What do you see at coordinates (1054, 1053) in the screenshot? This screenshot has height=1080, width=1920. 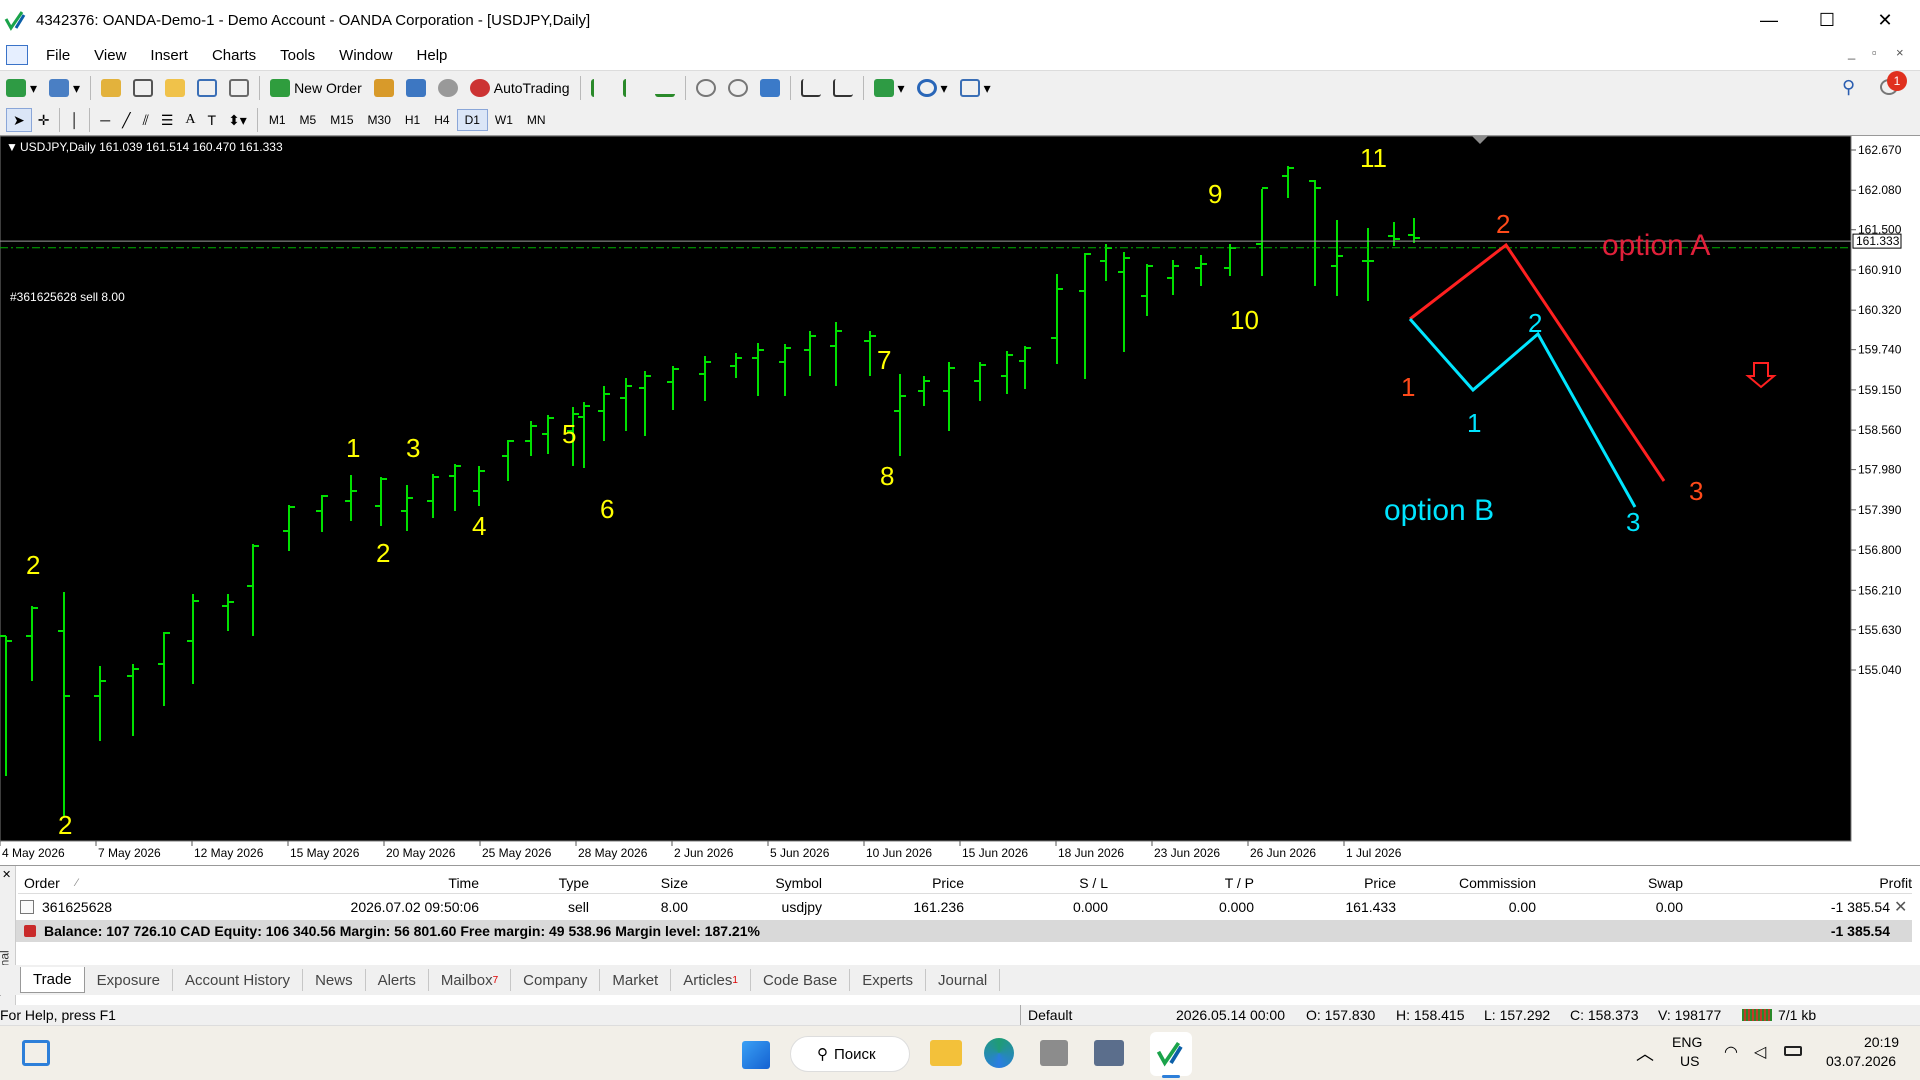 I see `app-icon` at bounding box center [1054, 1053].